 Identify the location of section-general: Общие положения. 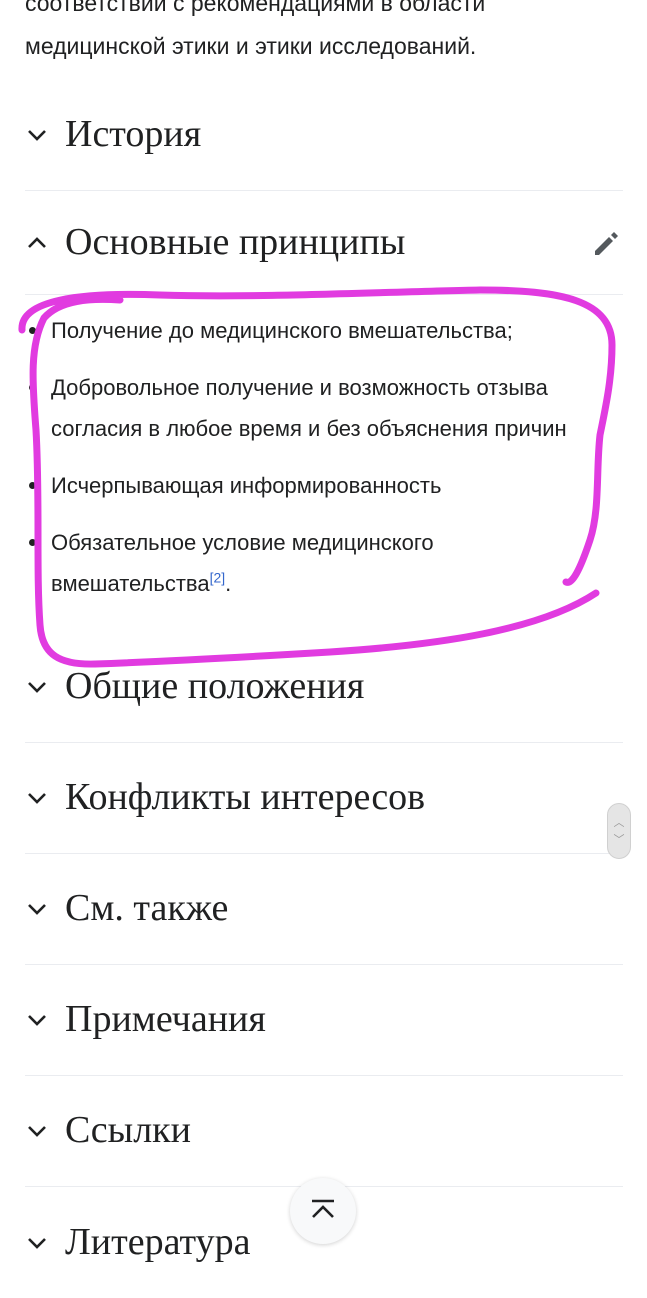
(324, 687).